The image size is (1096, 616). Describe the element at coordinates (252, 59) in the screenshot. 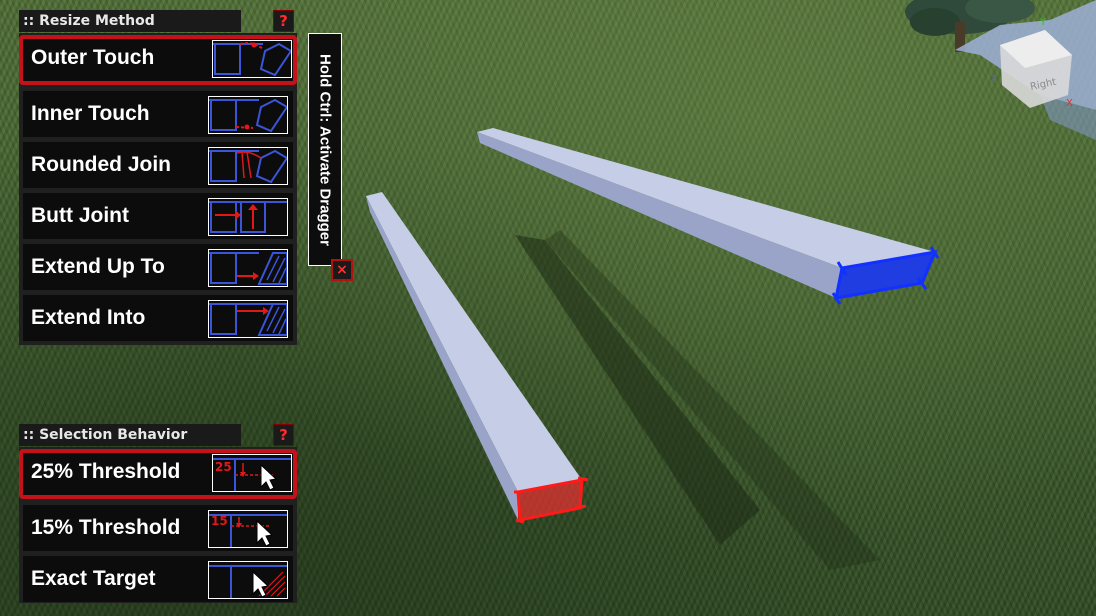

I see `outer-touch-icon` at that location.